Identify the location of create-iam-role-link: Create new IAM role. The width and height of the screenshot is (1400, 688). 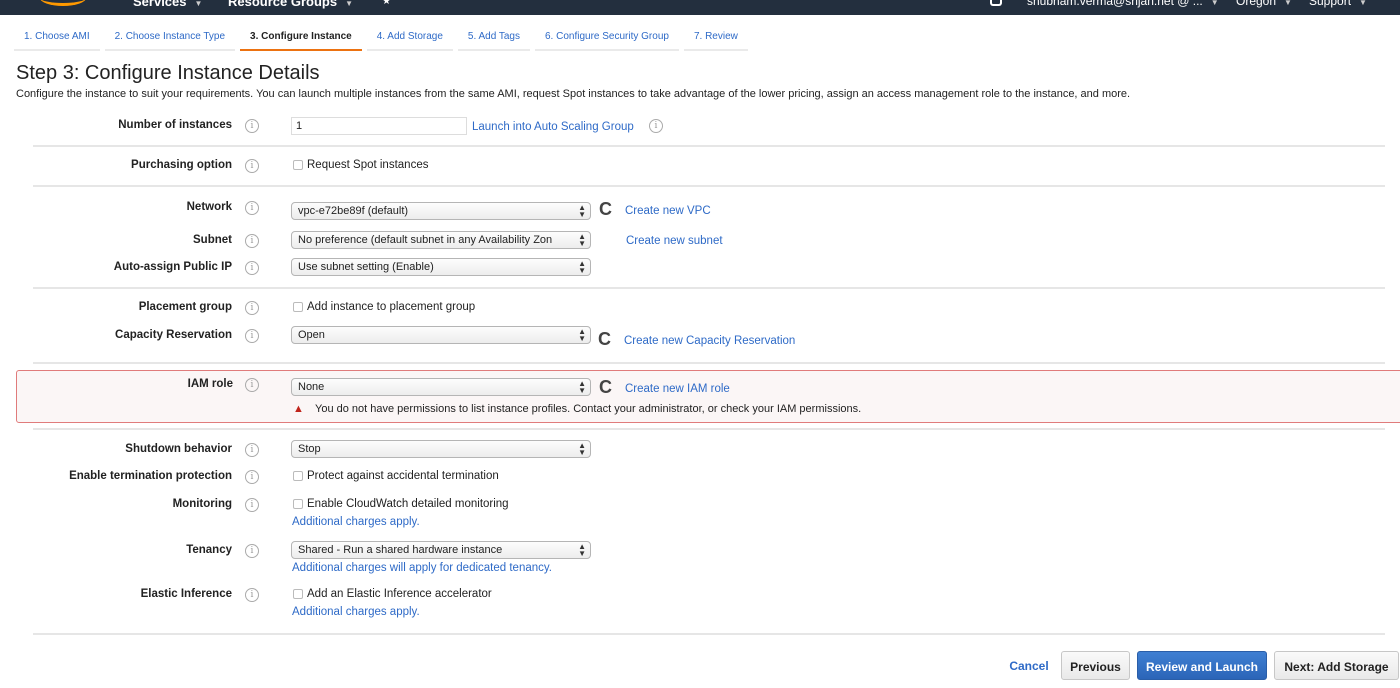
(677, 389).